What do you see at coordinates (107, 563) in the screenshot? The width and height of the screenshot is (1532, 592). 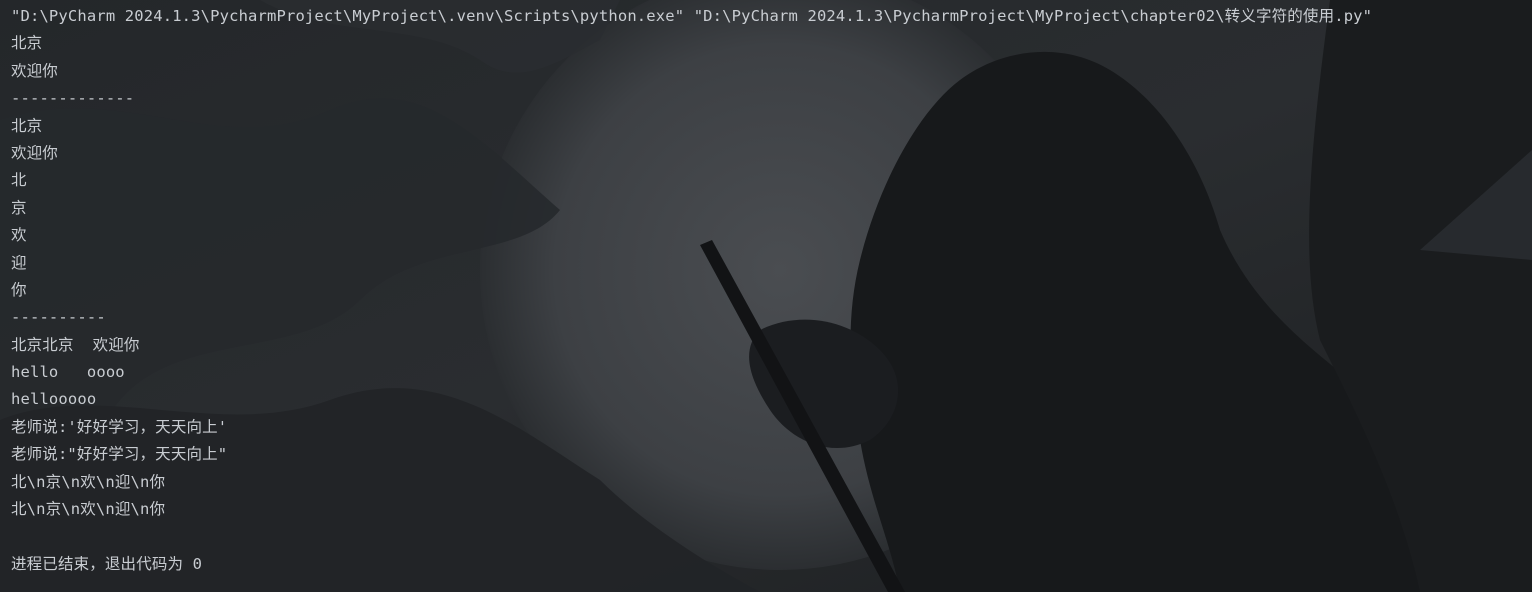 I see `output-line: 进程已结束，退出代码为 0` at bounding box center [107, 563].